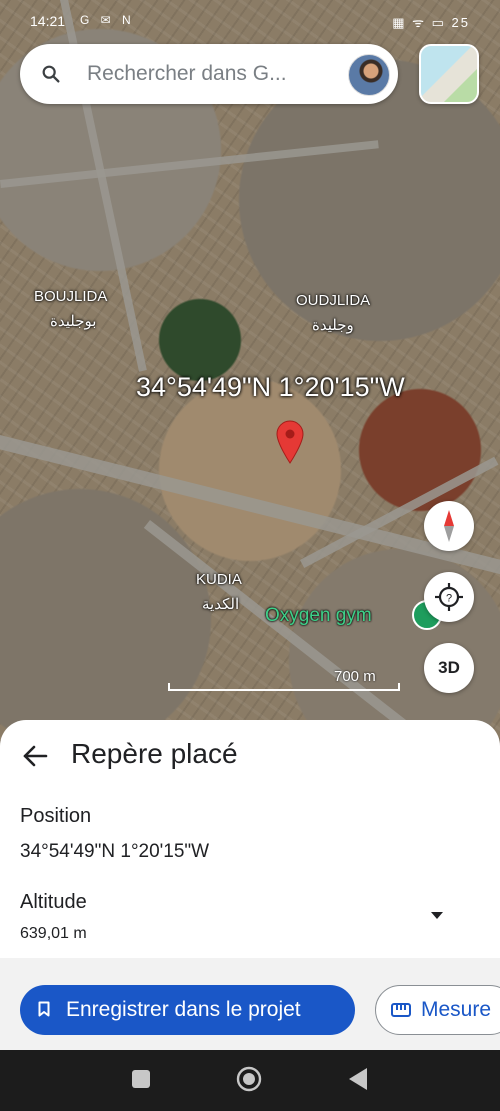 The width and height of the screenshot is (500, 1111). Describe the element at coordinates (53, 933) in the screenshot. I see `altitude-value: 639,01 m` at that location.